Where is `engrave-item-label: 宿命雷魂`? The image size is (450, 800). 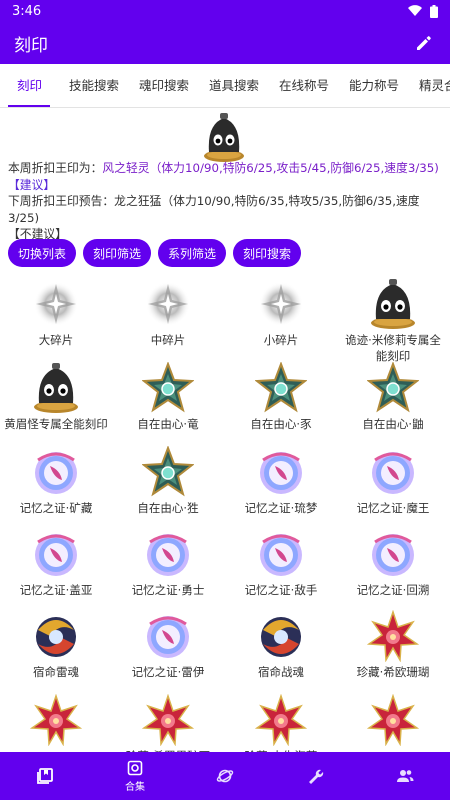
engrave-item-label: 宿命雷魂 is located at coordinates (56, 672).